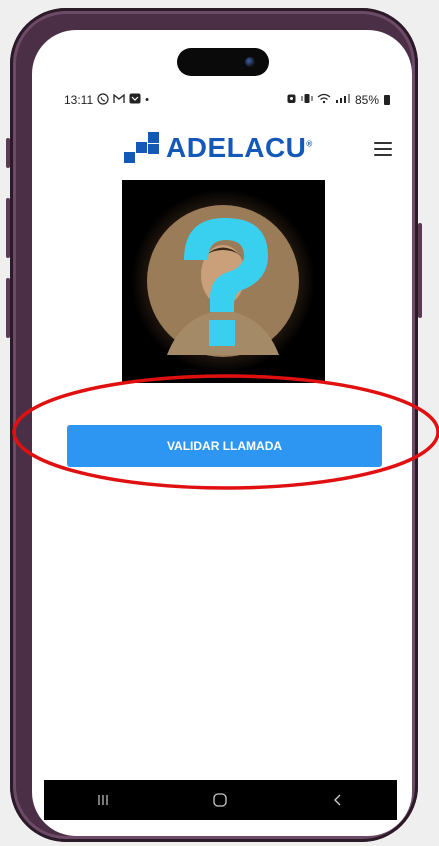 The height and width of the screenshot is (846, 439). Describe the element at coordinates (307, 100) in the screenshot. I see `vibrate-icon` at that location.